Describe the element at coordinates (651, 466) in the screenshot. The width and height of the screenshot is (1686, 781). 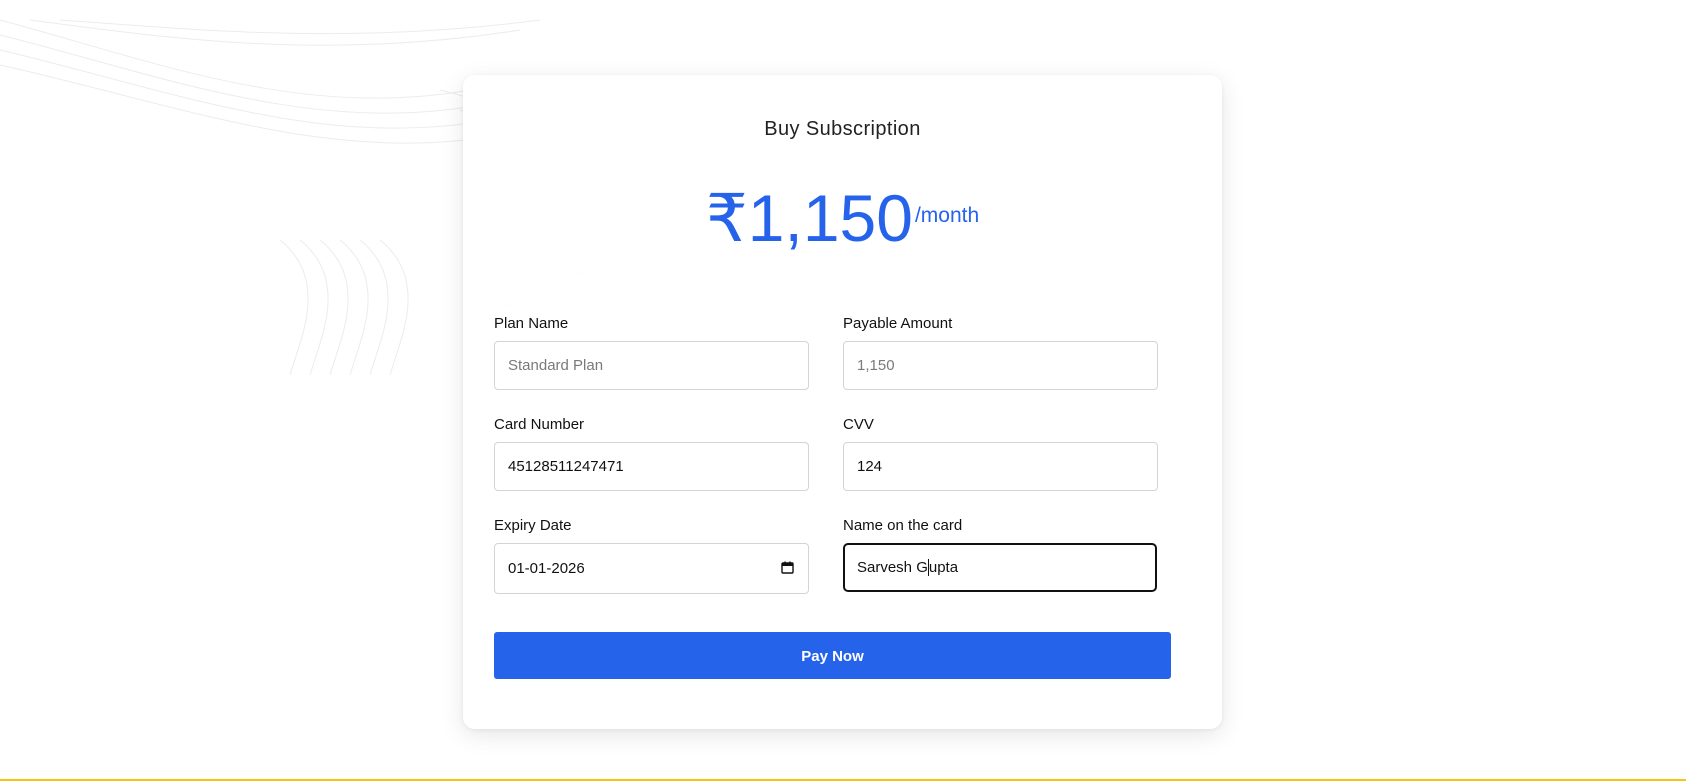
I see `card-number-input: 45128511247471` at that location.